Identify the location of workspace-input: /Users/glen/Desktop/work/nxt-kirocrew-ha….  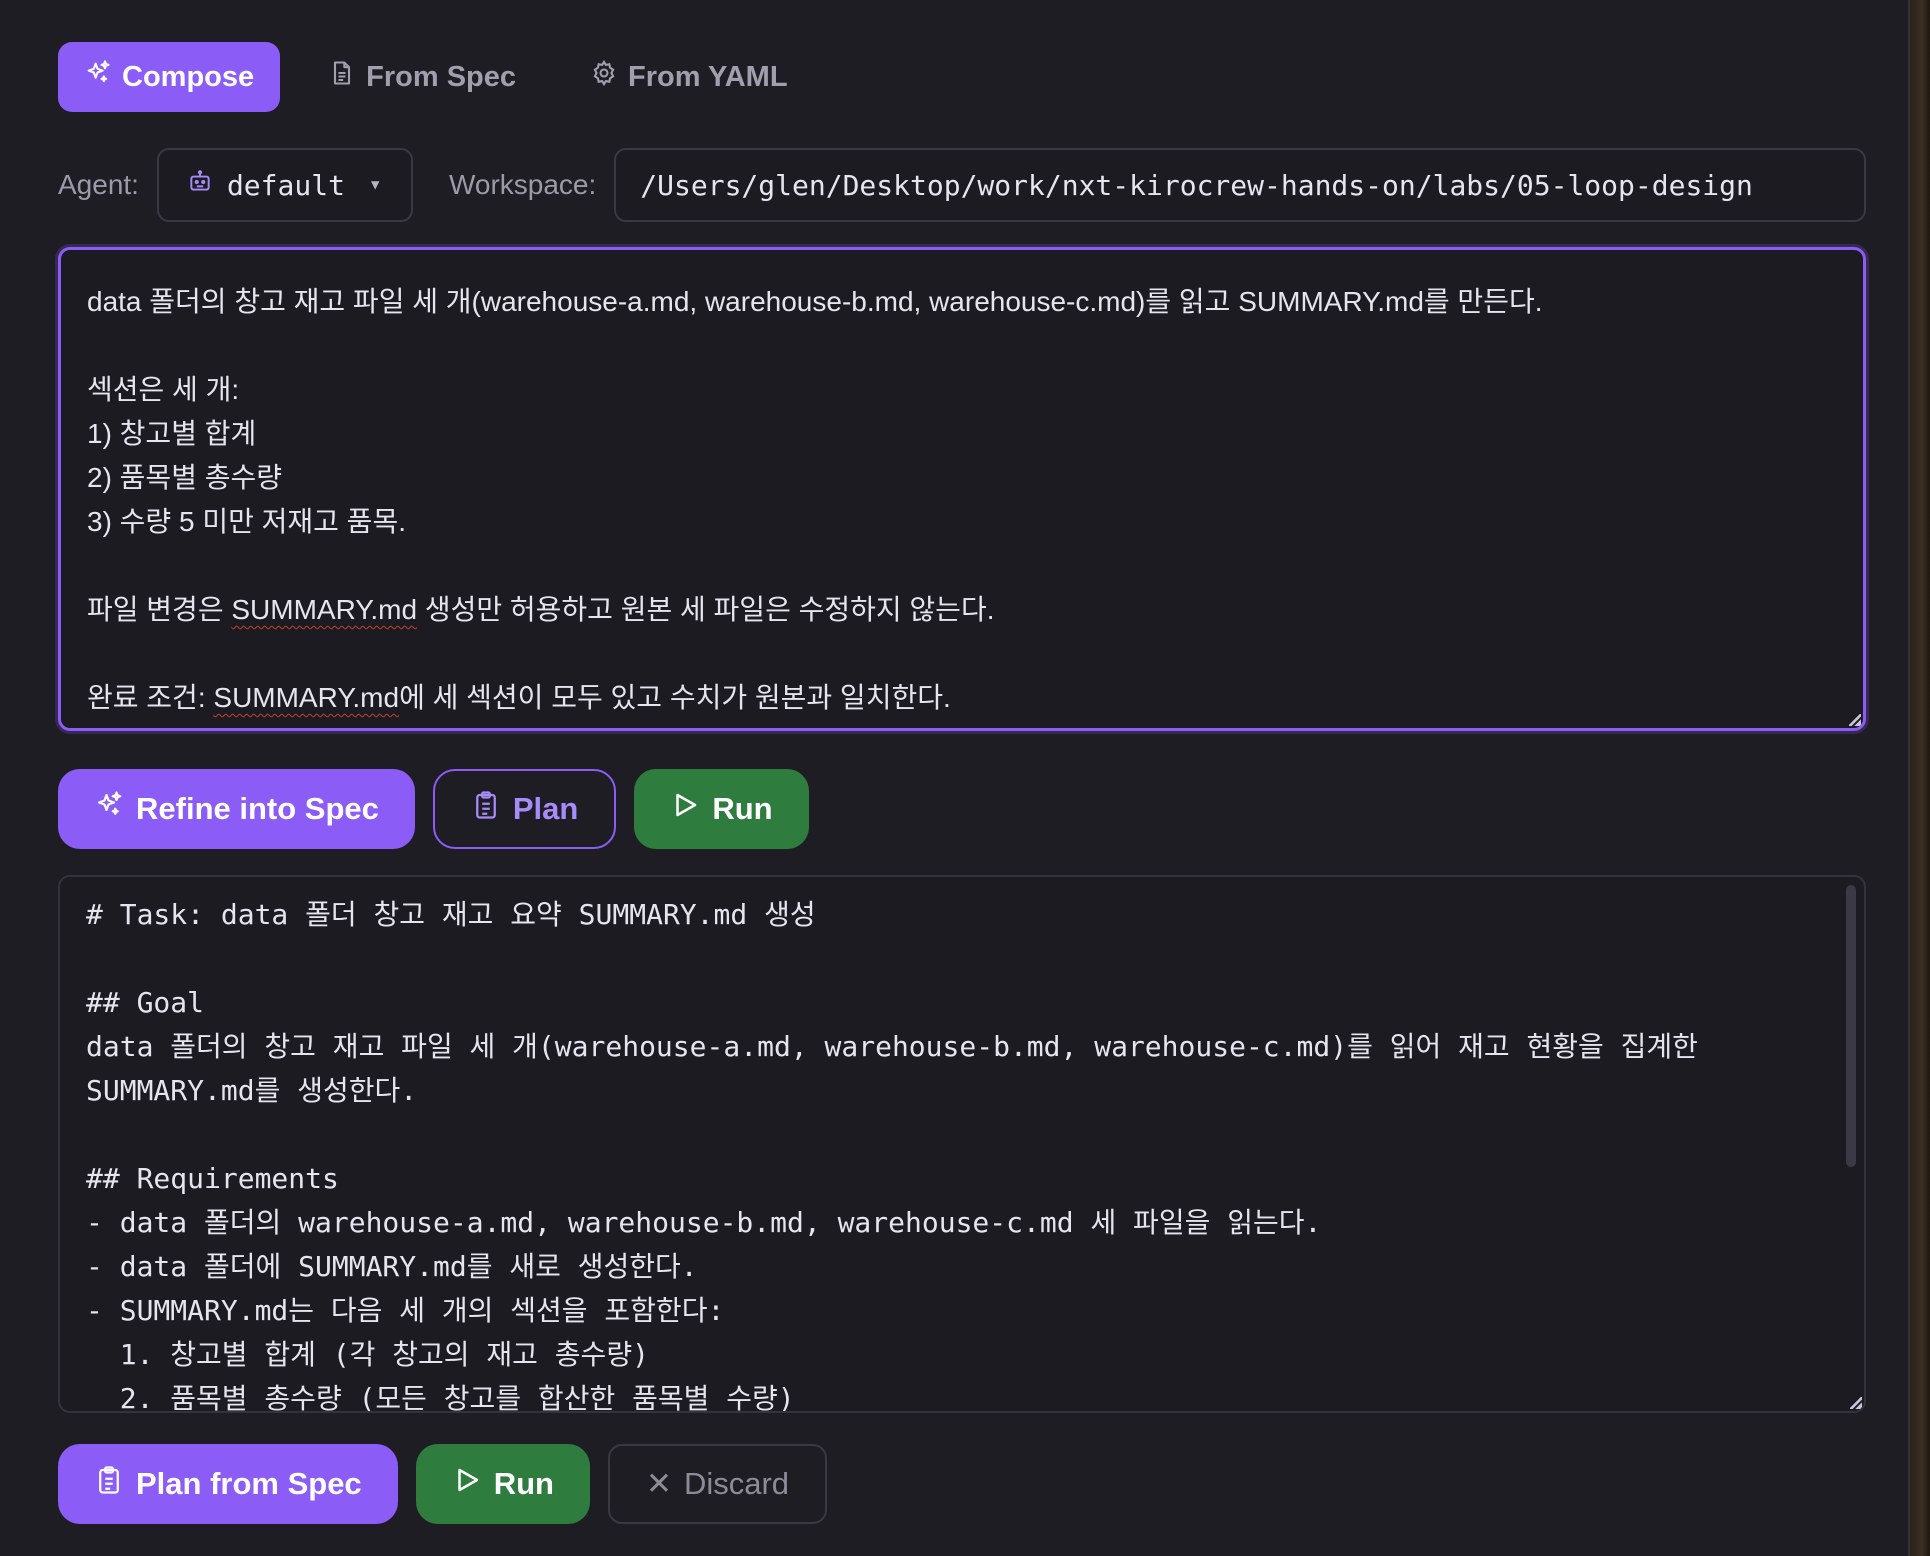
(1240, 185).